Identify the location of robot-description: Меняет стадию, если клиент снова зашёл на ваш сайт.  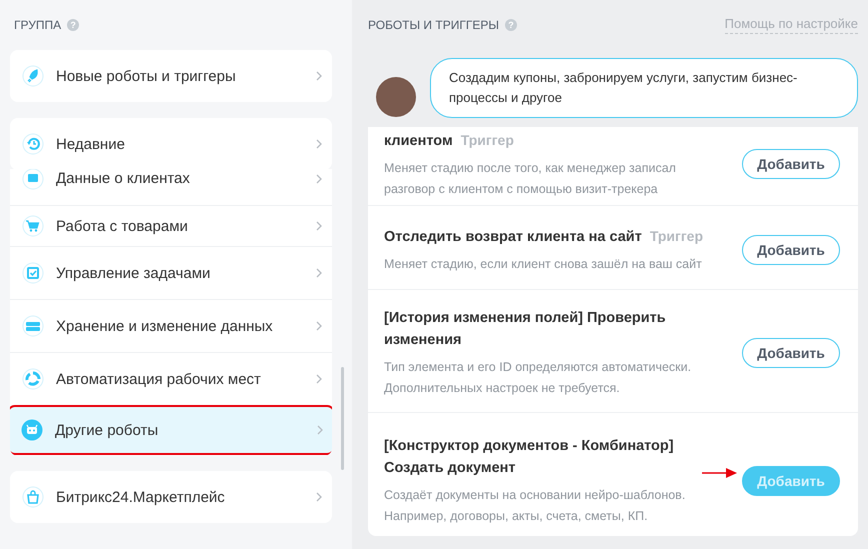
(543, 264).